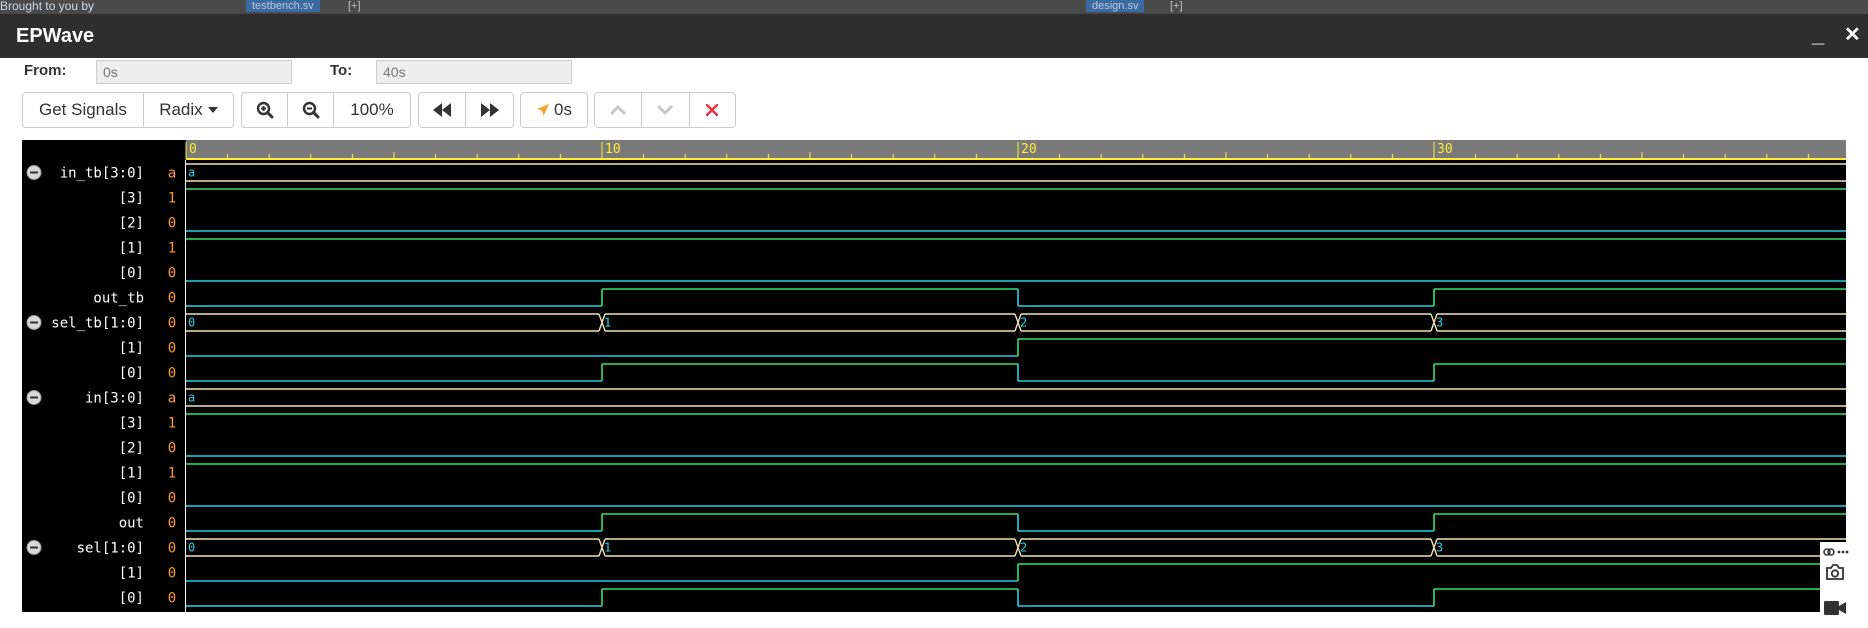 This screenshot has height=628, width=1868. Describe the element at coordinates (265, 110) in the screenshot. I see `zoom-in-button` at that location.